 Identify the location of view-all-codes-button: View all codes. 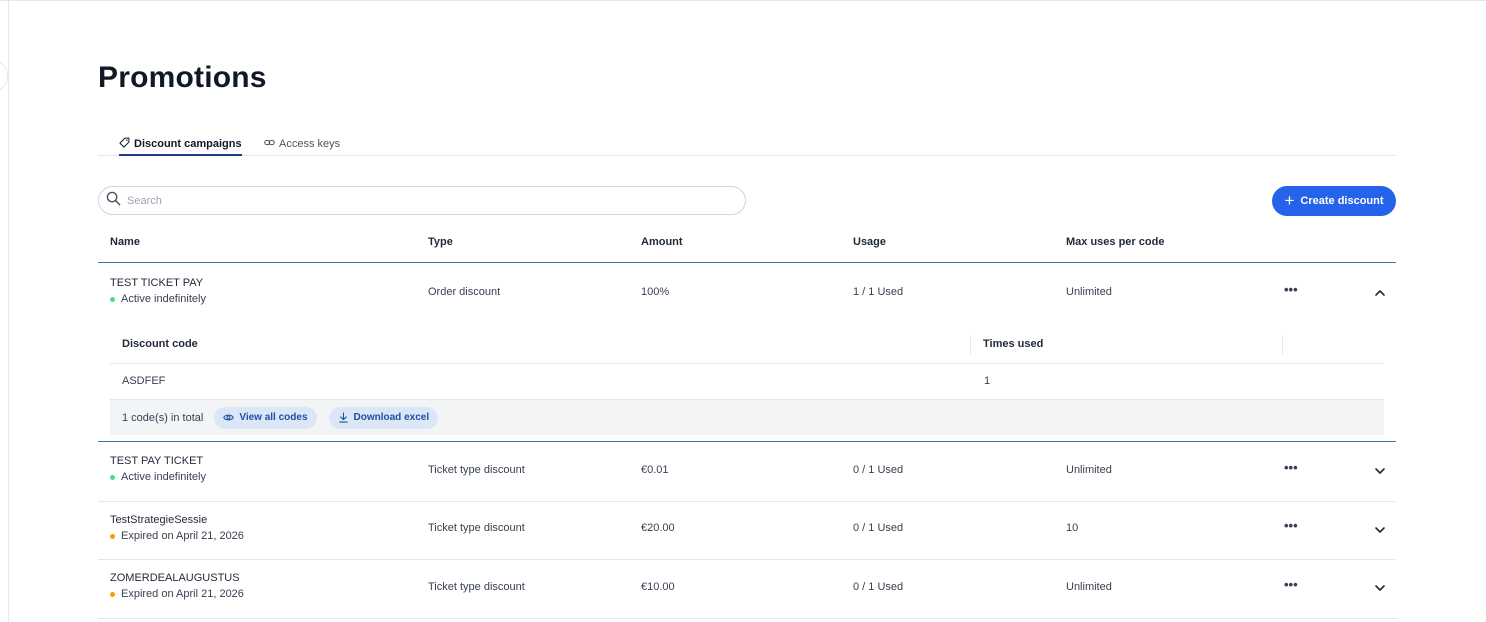
(265, 417).